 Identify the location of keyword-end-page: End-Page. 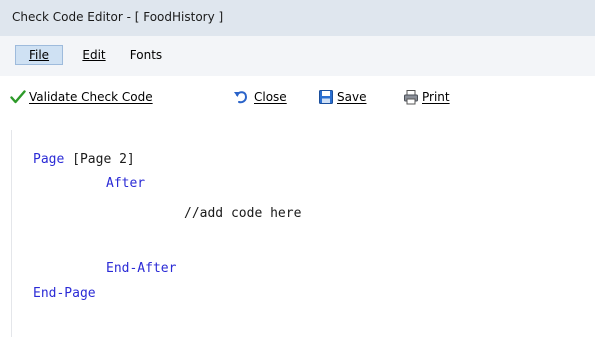
(64, 293).